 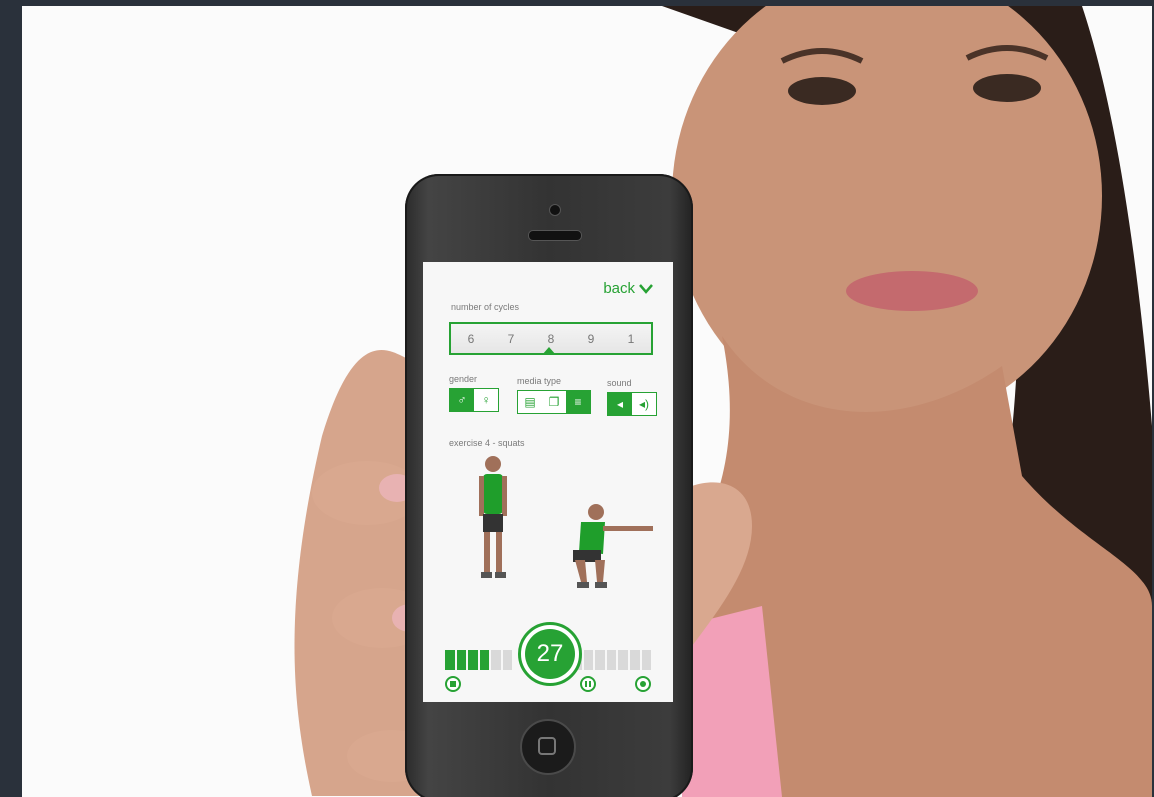 I want to click on timer-value: 27, so click(x=550, y=654).